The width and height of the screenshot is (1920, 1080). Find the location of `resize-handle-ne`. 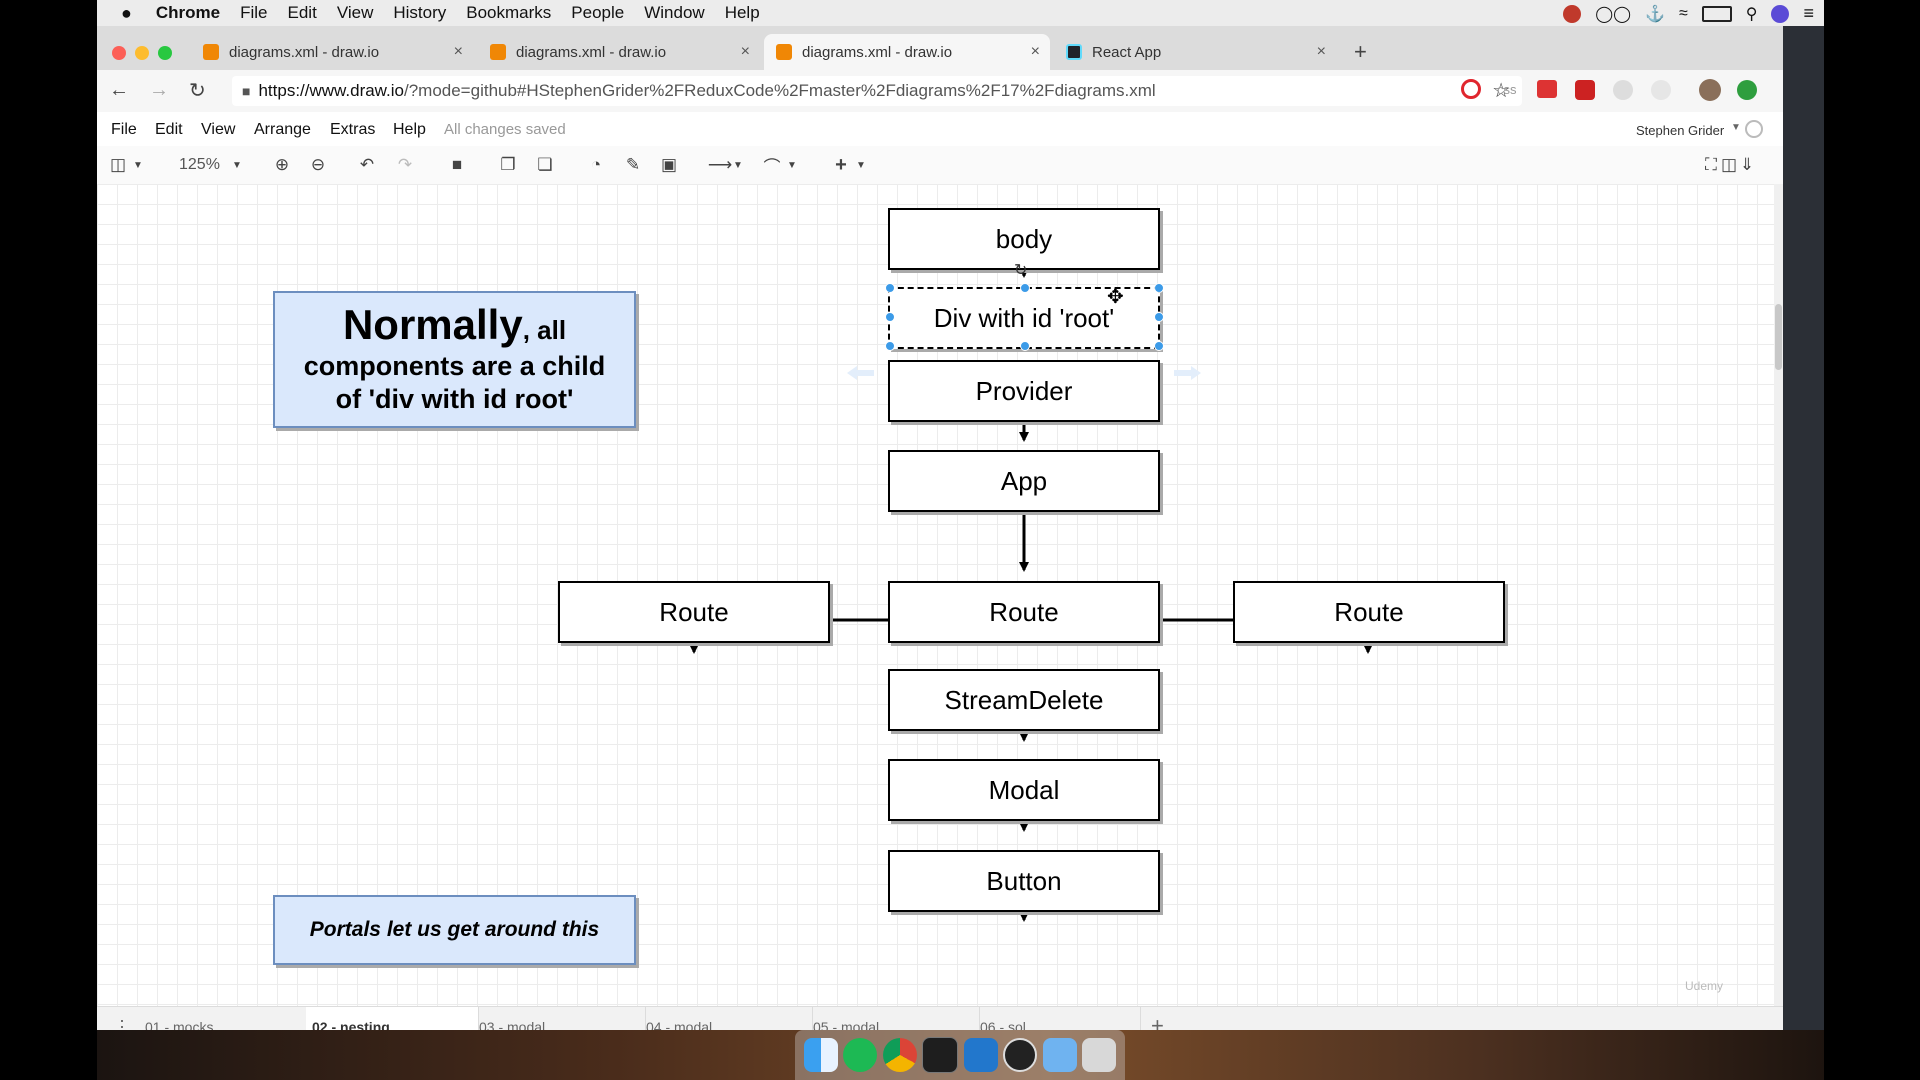

resize-handle-ne is located at coordinates (1159, 288).